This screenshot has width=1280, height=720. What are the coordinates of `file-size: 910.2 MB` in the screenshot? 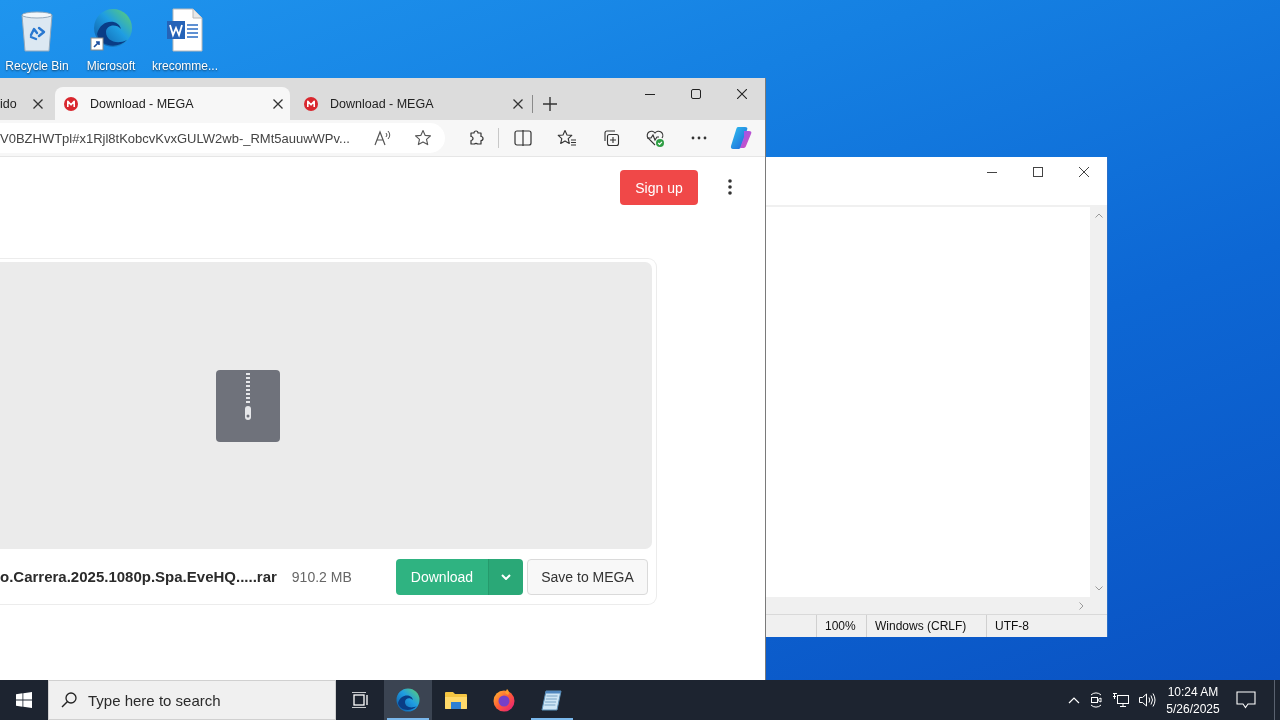 It's located at (321, 576).